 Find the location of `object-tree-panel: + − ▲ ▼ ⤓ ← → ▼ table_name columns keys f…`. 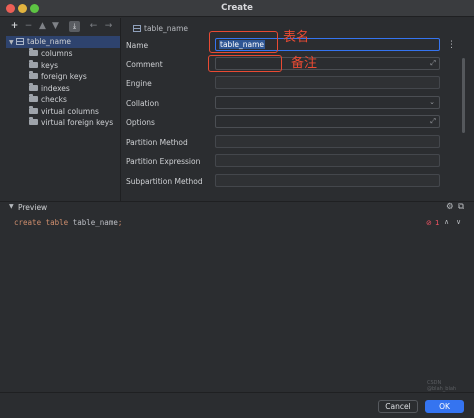

object-tree-panel: + − ▲ ▼ ⤓ ← → ▼ table_name columns keys f… is located at coordinates (63, 110).